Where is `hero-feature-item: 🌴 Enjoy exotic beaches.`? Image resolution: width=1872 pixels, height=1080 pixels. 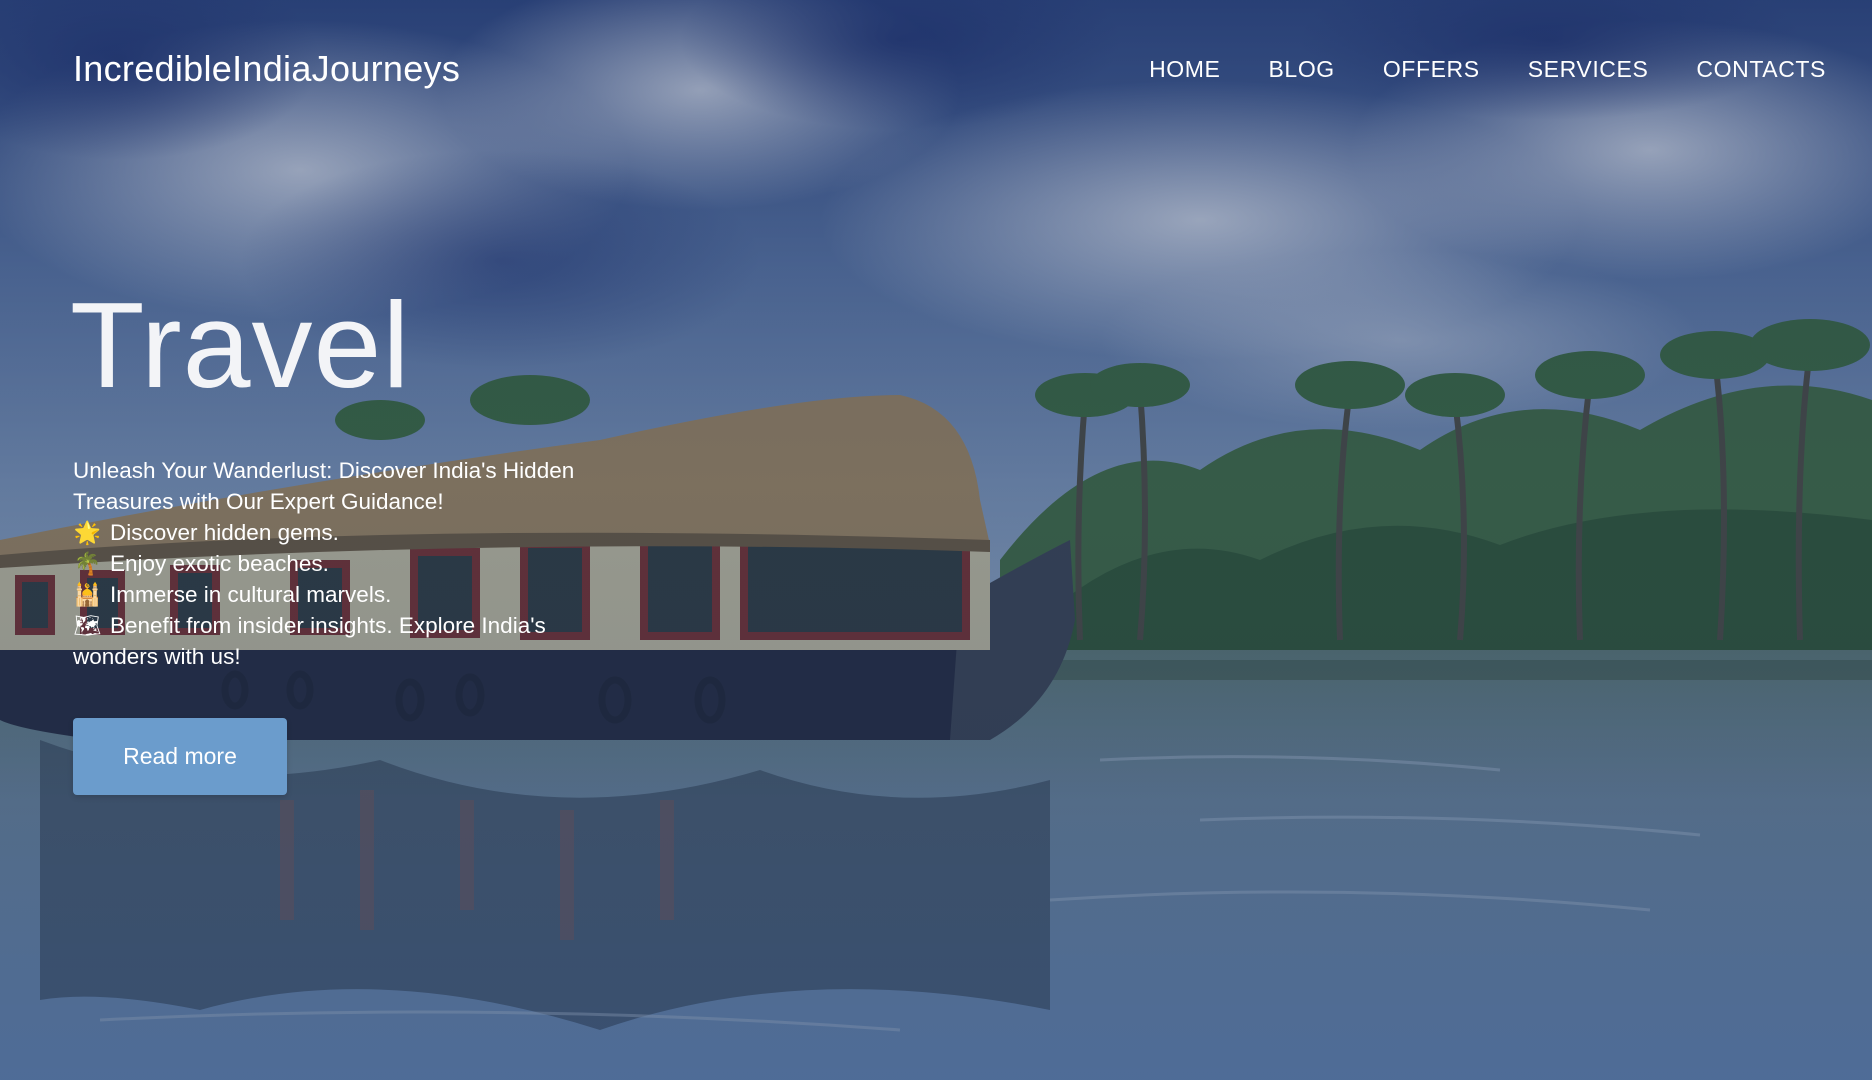 hero-feature-item: 🌴 Enjoy exotic beaches. is located at coordinates (353, 563).